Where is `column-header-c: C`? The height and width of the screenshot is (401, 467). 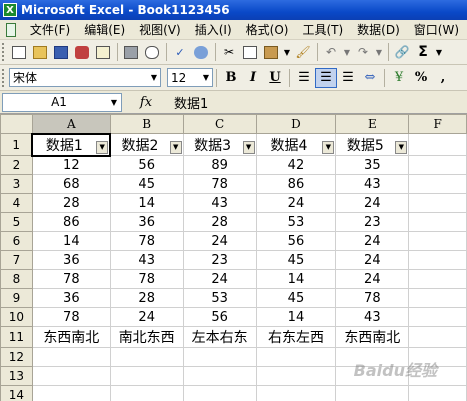
column-header-c: C is located at coordinates (219, 124).